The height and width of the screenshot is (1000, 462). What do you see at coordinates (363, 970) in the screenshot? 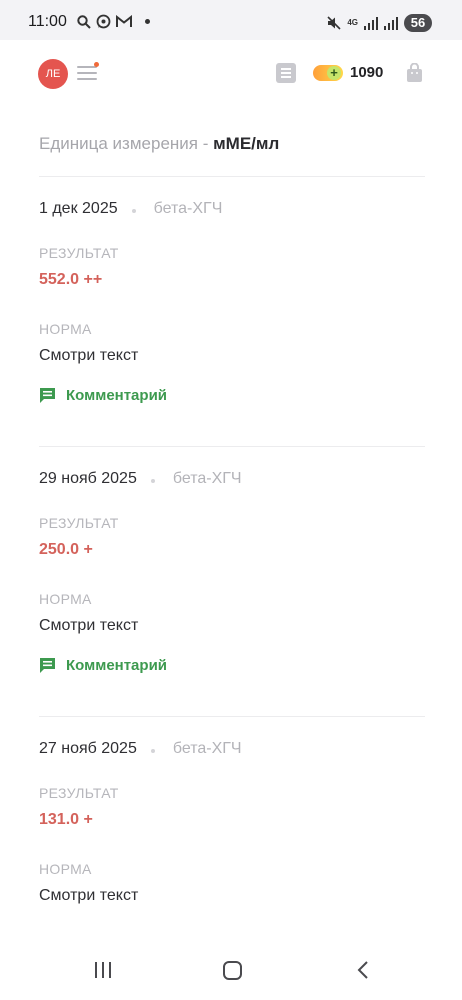
I see `back-icon` at bounding box center [363, 970].